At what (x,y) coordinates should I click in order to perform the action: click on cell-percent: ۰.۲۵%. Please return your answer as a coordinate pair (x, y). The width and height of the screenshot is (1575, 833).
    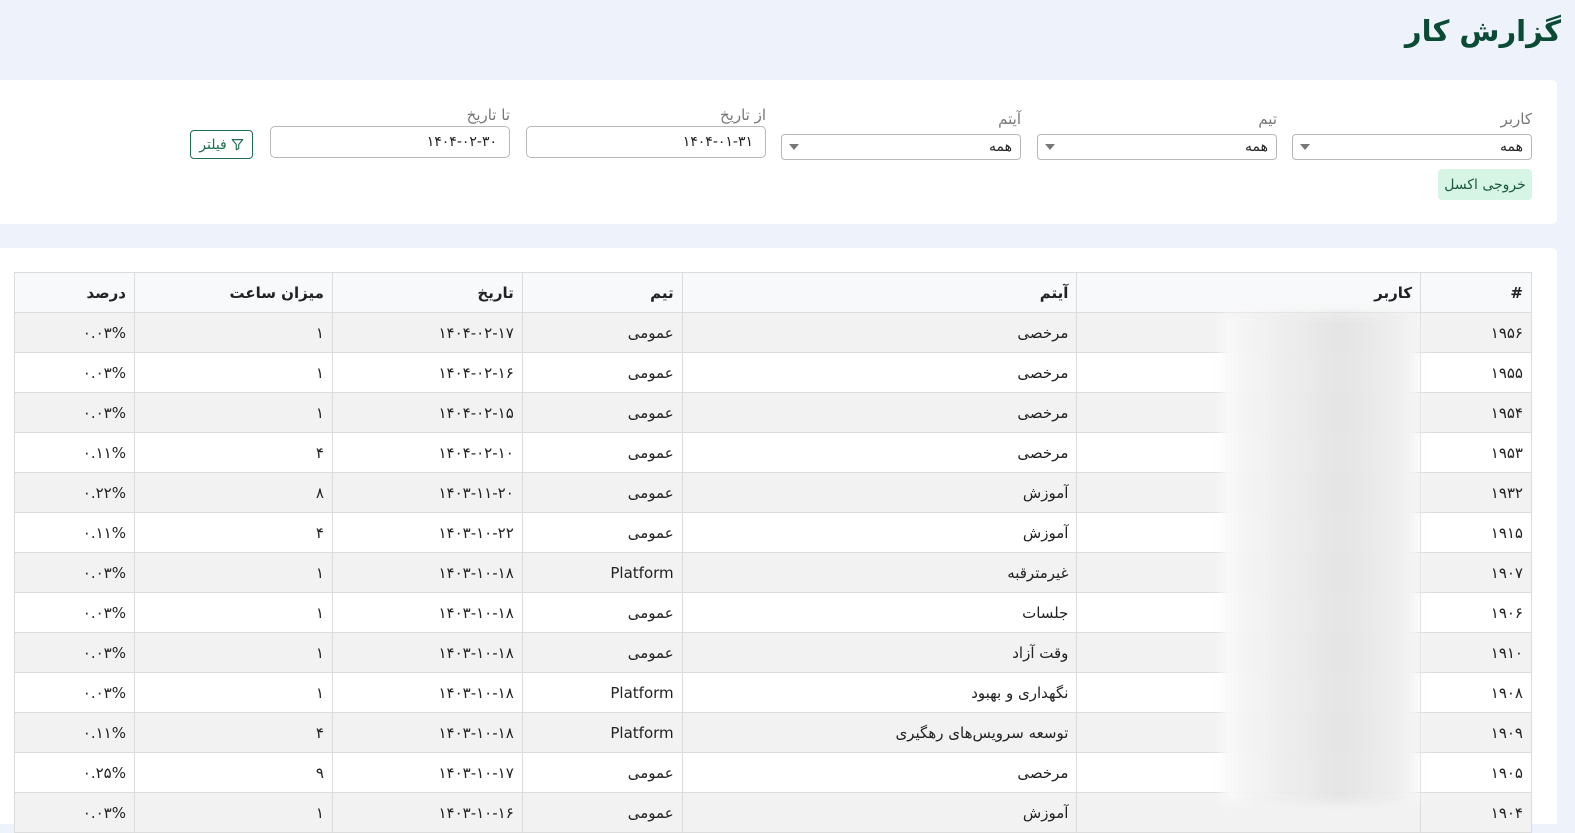
    Looking at the image, I should click on (74, 772).